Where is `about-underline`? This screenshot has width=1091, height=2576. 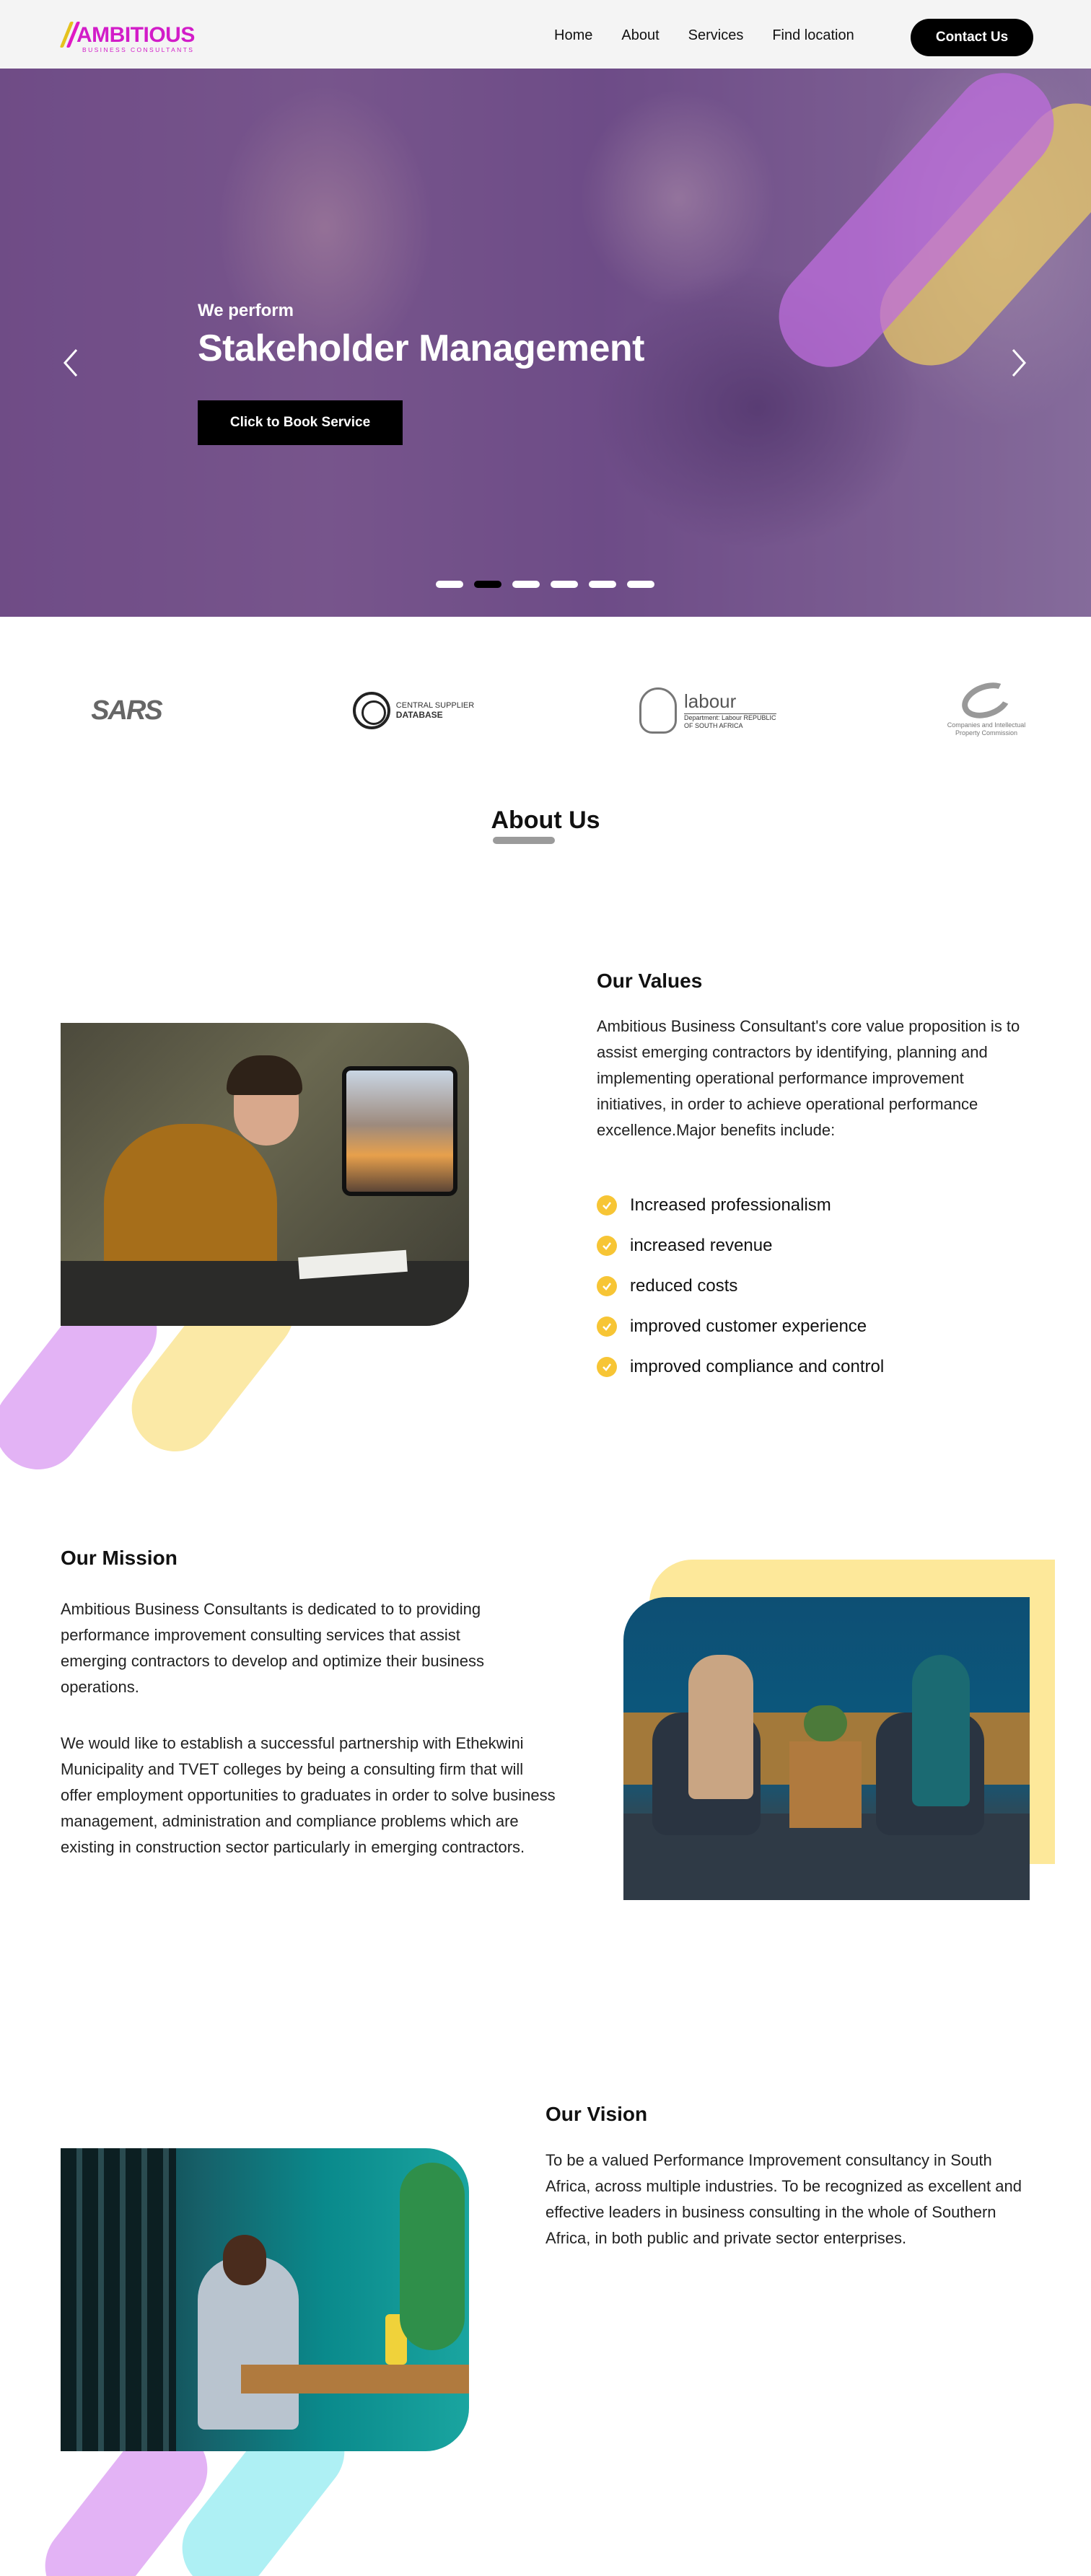 about-underline is located at coordinates (524, 840).